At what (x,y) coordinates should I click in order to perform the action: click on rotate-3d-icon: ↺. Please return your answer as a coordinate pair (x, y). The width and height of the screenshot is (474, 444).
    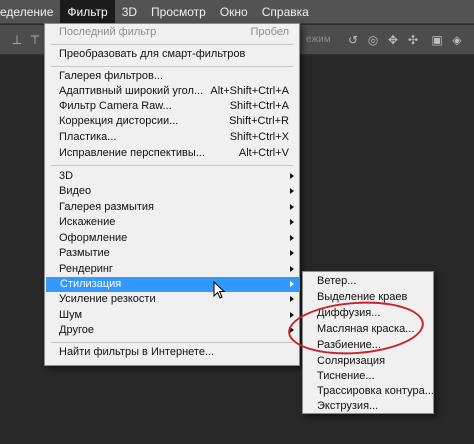
    Looking at the image, I should click on (353, 40).